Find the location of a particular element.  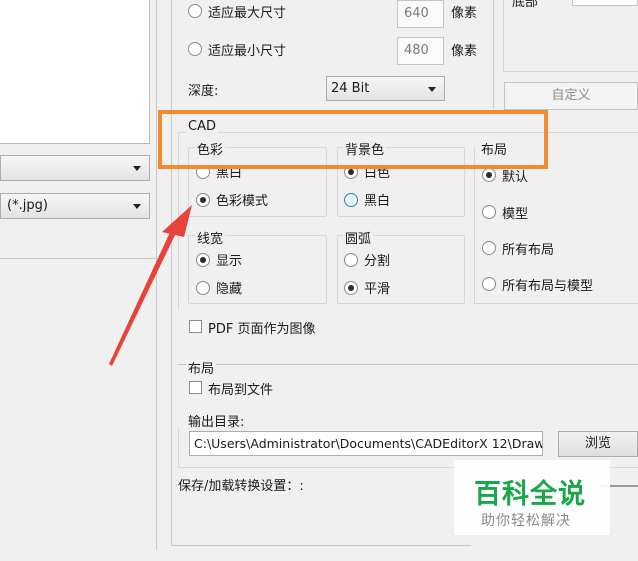

margins-group-frame is located at coordinates (570, 36).